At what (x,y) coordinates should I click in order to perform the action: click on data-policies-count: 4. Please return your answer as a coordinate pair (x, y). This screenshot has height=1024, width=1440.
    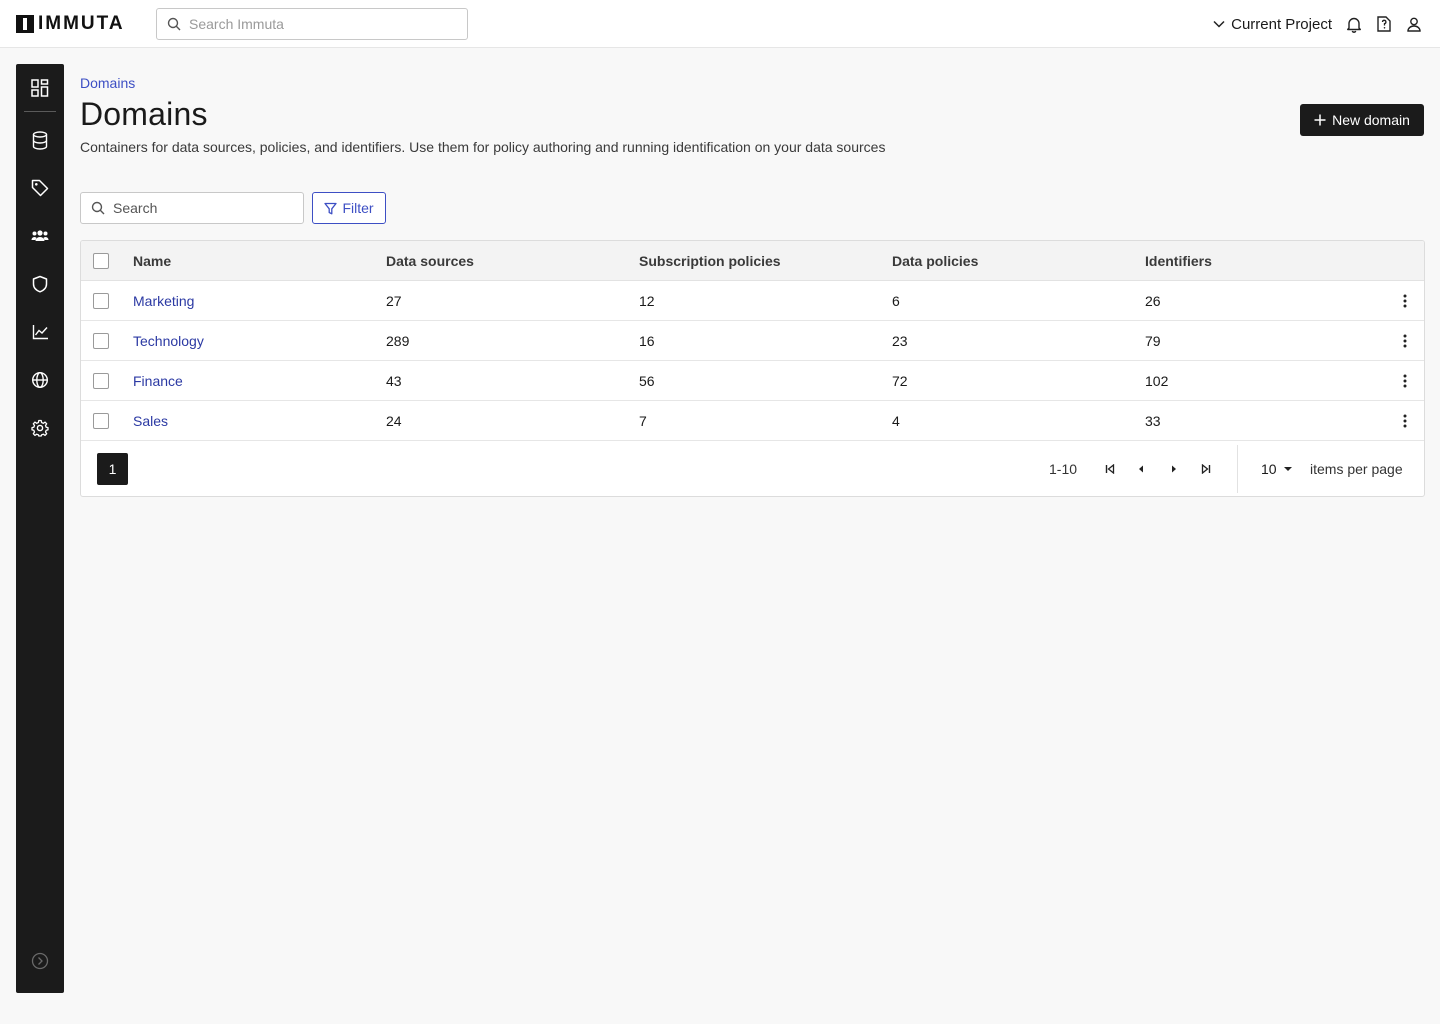
    Looking at the image, I should click on (896, 421).